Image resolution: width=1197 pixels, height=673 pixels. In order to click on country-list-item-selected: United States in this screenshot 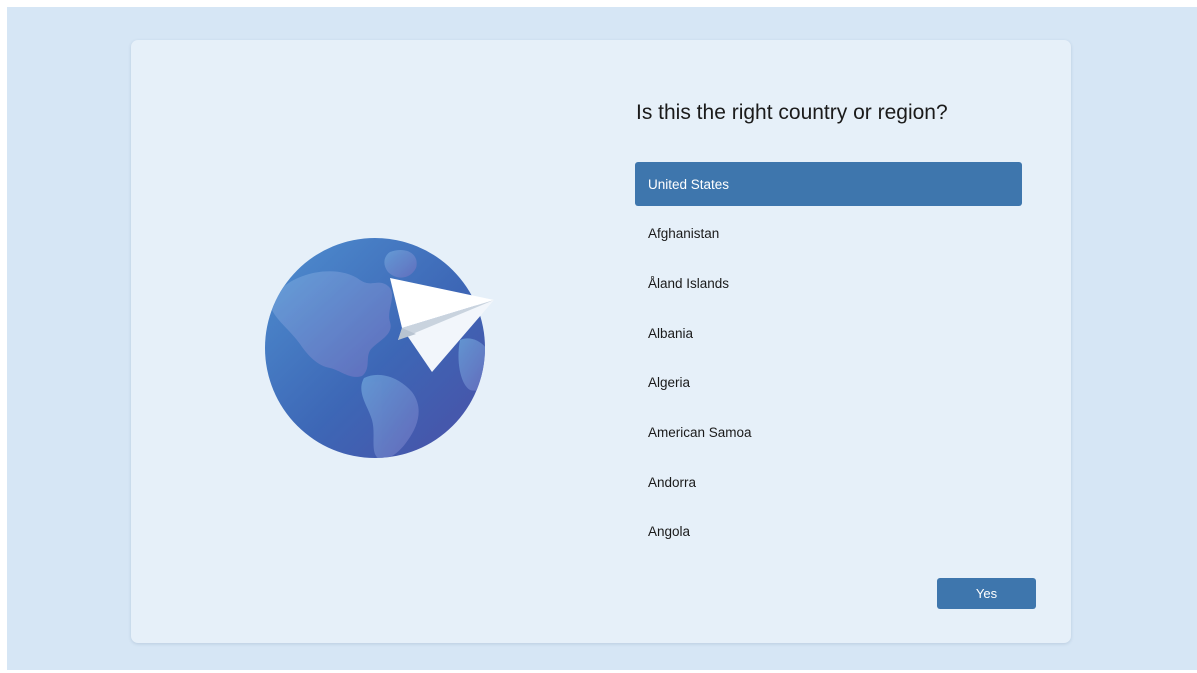, I will do `click(828, 184)`.